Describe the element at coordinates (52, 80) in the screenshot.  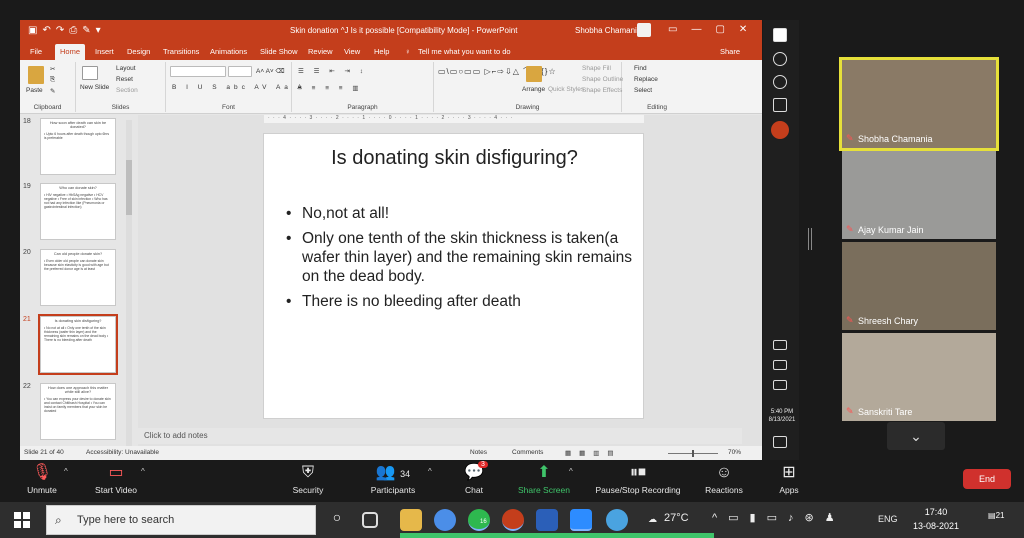
I see `copy-icon: ⎘` at that location.